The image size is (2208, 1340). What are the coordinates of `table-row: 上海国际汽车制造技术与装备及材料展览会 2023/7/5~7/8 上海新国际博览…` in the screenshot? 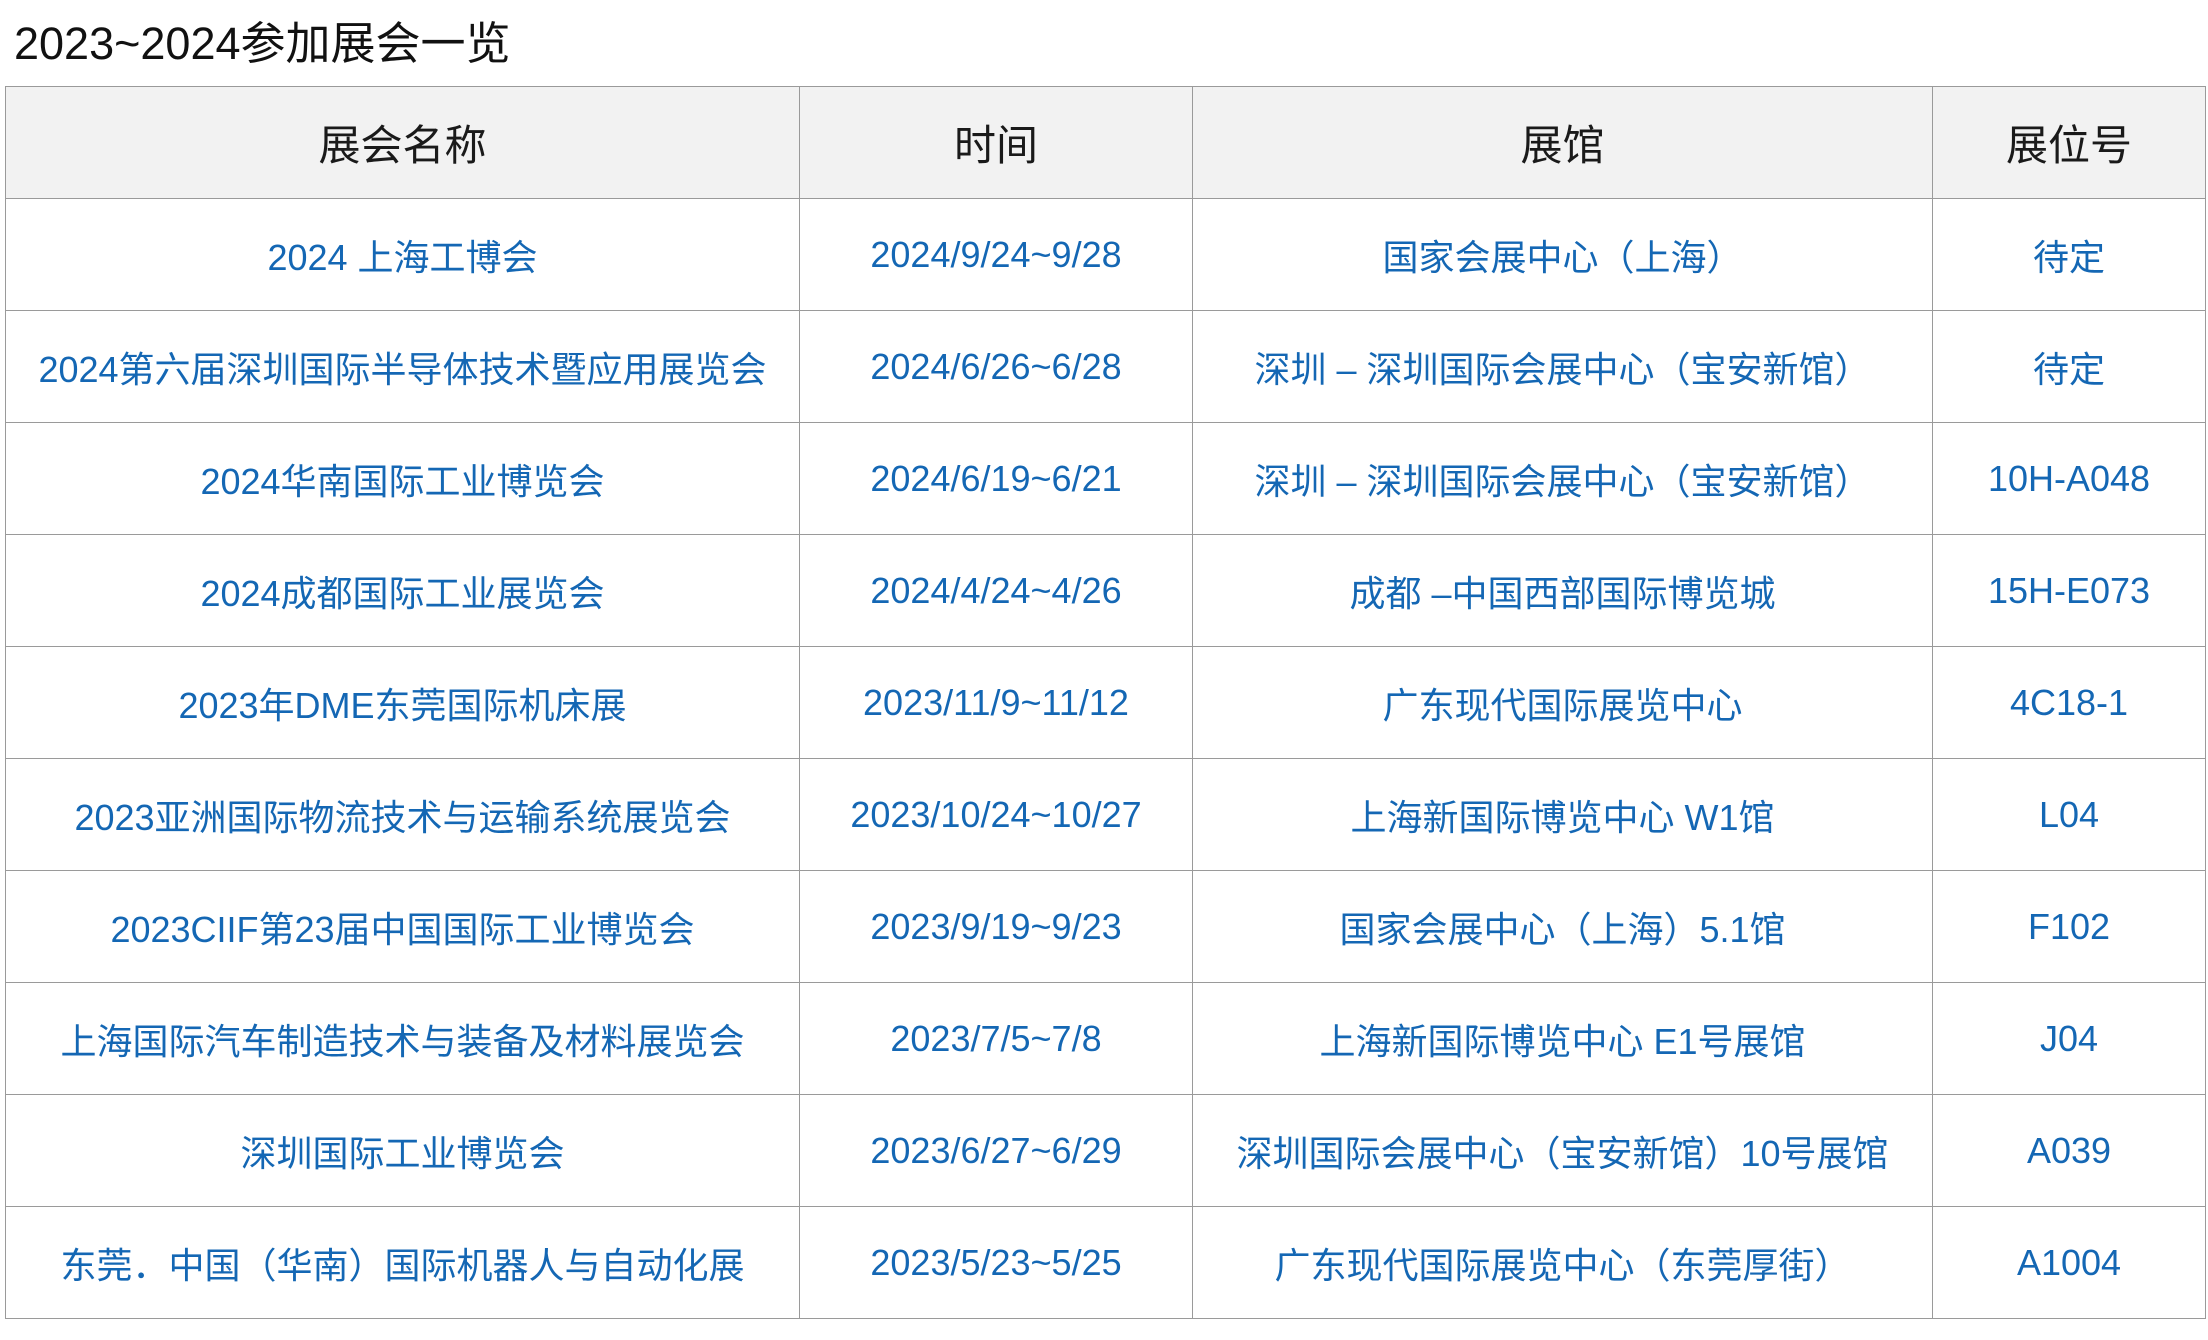 It's located at (1105, 1038).